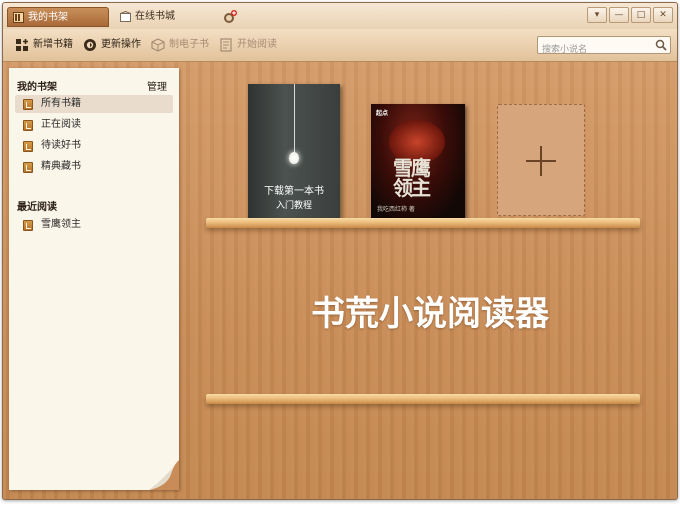 This screenshot has height=506, width=680. What do you see at coordinates (61, 124) in the screenshot?
I see `sidebar-item-label: 正在阅读` at bounding box center [61, 124].